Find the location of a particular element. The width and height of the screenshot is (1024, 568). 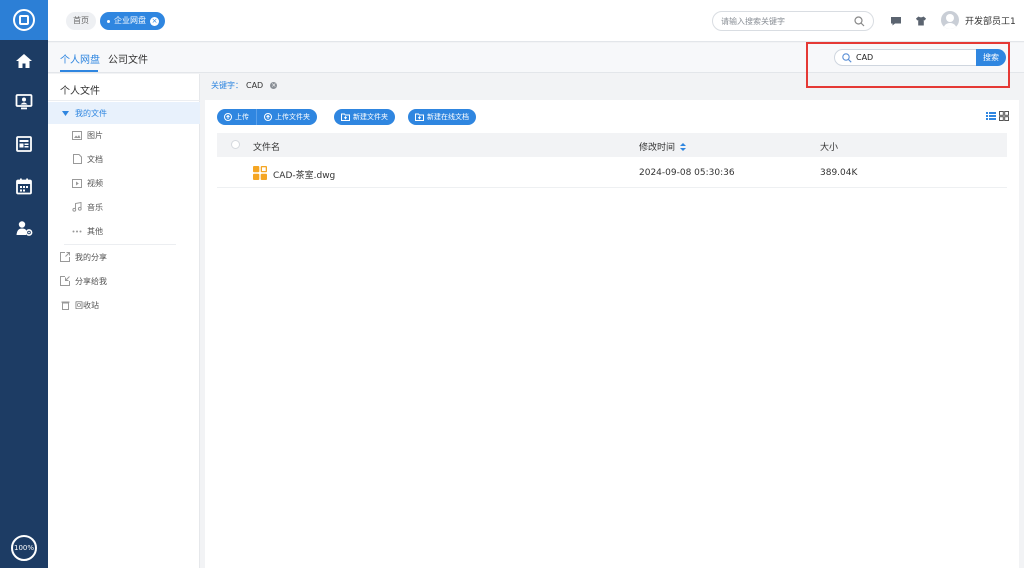

app-logo is located at coordinates (24, 20).